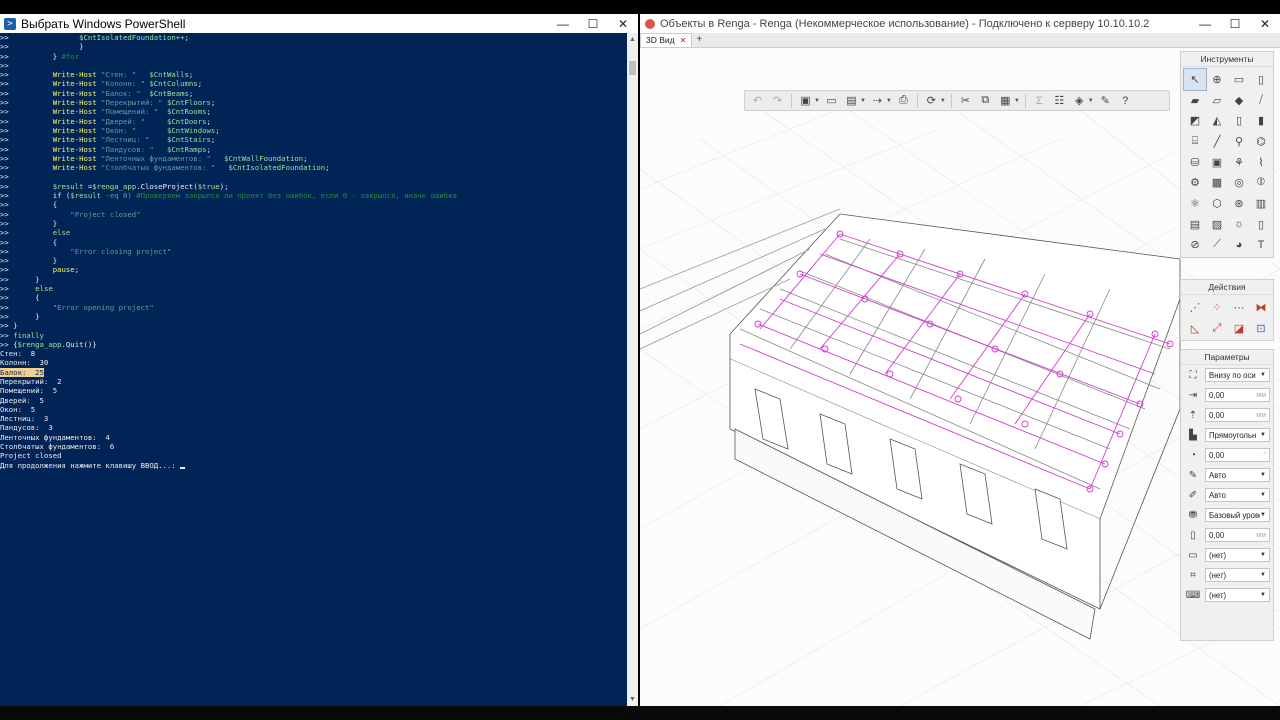  I want to click on column-tool-icon: ⊕, so click(1217, 79).